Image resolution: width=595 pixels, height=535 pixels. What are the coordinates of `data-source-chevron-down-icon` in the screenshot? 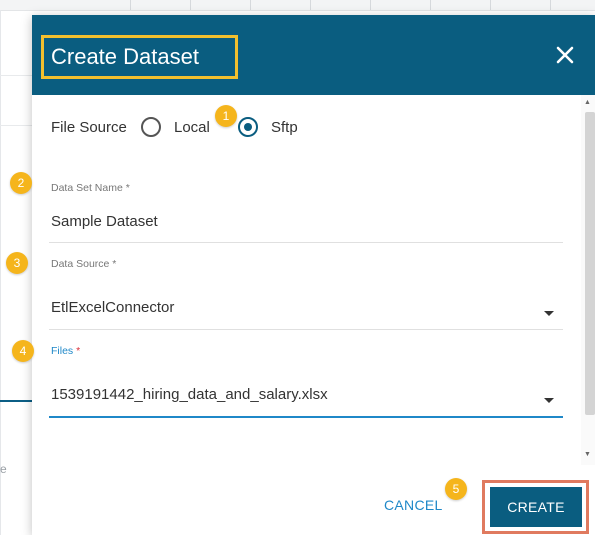 It's located at (549, 313).